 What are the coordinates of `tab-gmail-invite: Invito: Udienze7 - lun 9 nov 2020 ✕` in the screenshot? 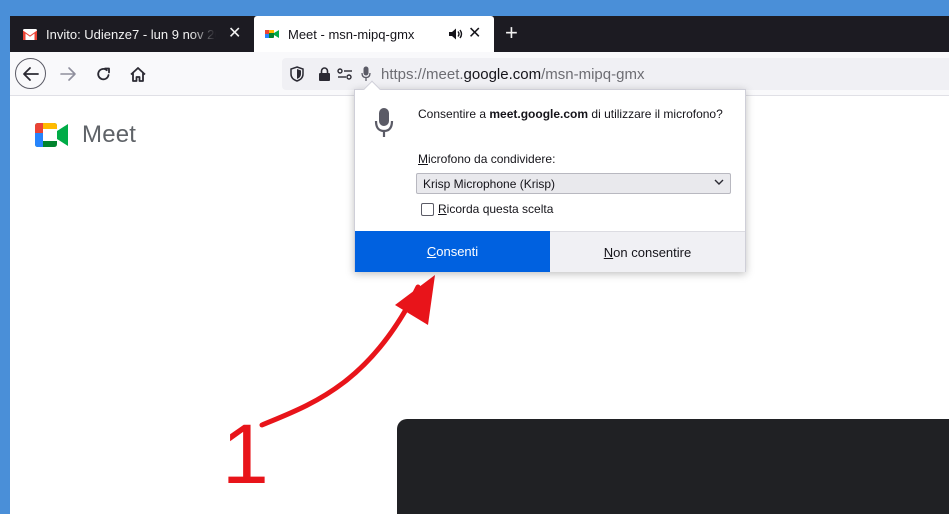 It's located at (131, 34).